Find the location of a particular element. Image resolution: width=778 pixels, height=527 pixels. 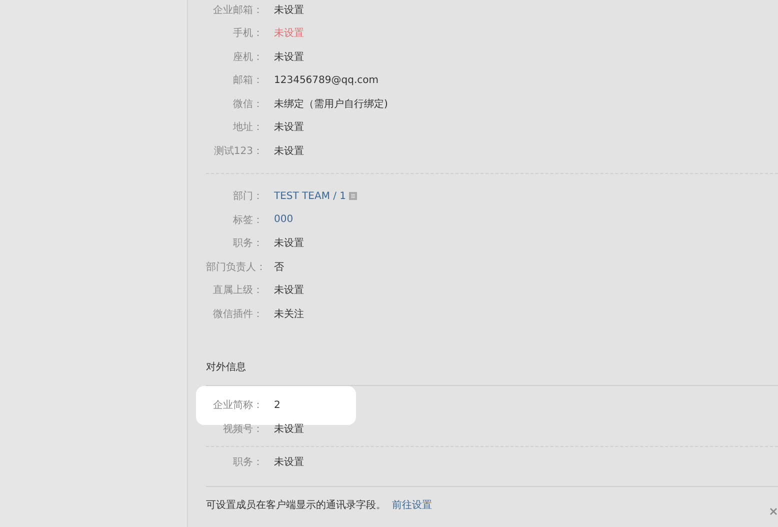

field-label: 手机： is located at coordinates (247, 33).